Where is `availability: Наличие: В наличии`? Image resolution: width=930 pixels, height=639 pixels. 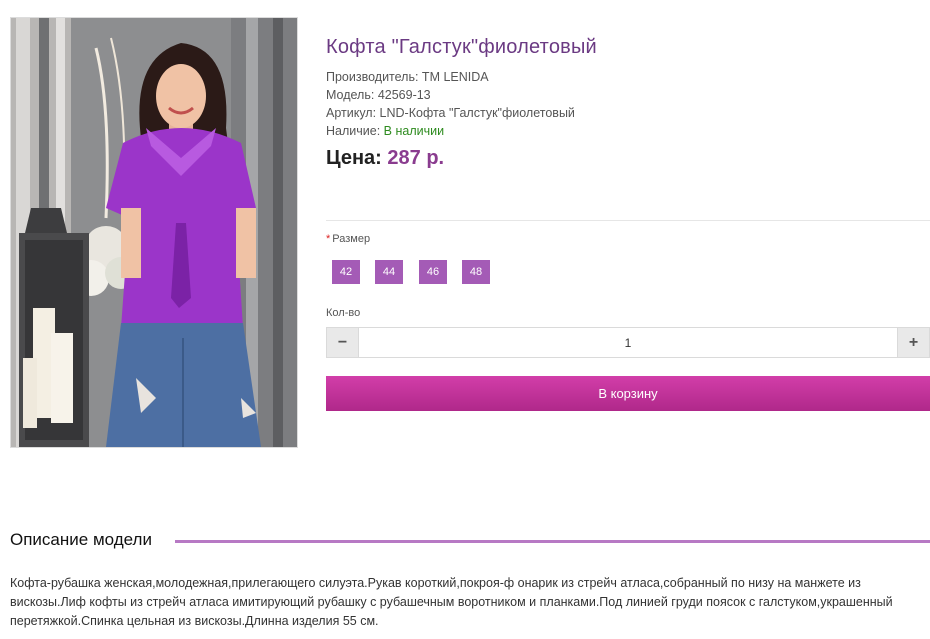 availability: Наличие: В наличии is located at coordinates (450, 131).